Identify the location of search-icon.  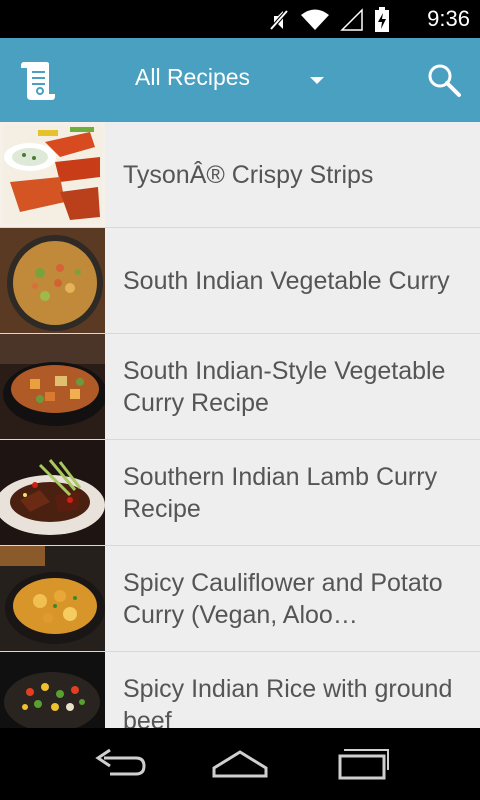
(444, 80).